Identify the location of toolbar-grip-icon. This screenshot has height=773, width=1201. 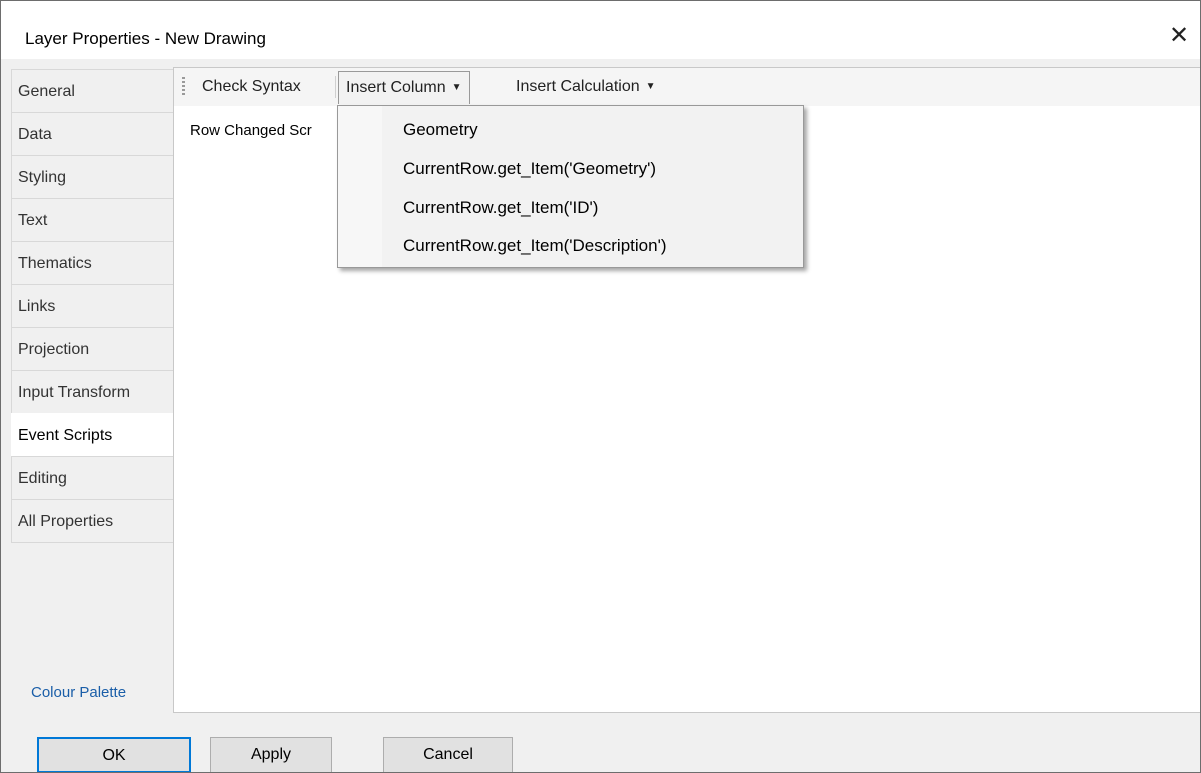
(183, 87).